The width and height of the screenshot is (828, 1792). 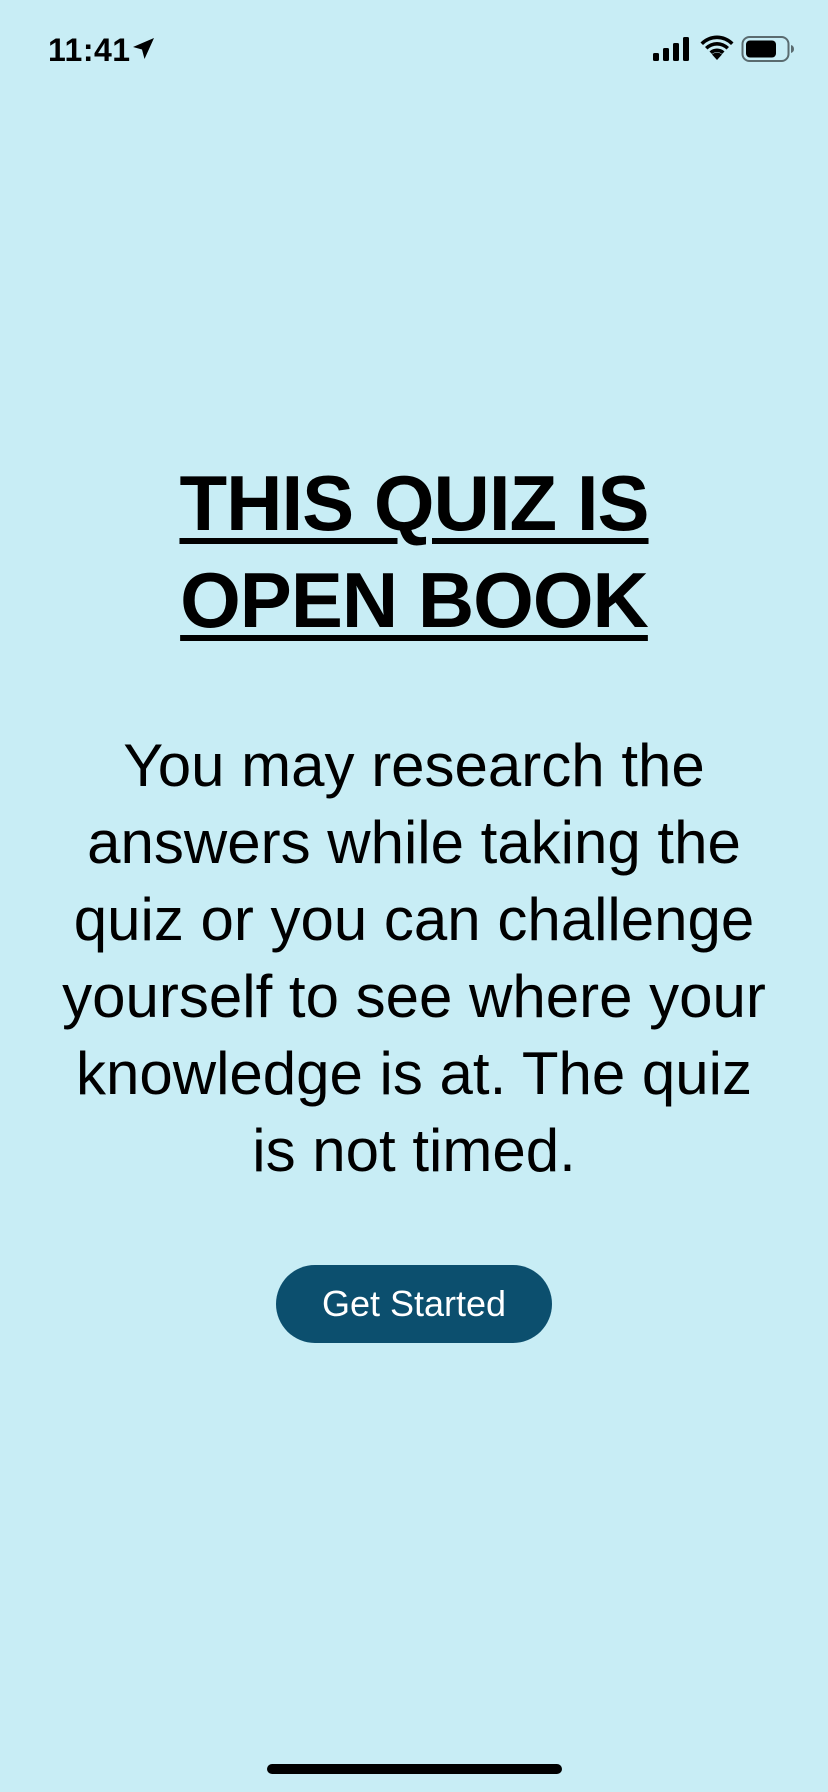 What do you see at coordinates (767, 49) in the screenshot?
I see `battery-icon` at bounding box center [767, 49].